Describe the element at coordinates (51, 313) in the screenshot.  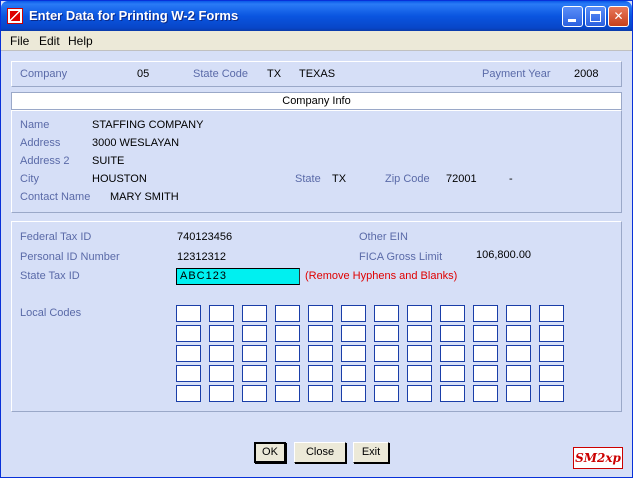
I see `local-codes-label: Local Codes` at that location.